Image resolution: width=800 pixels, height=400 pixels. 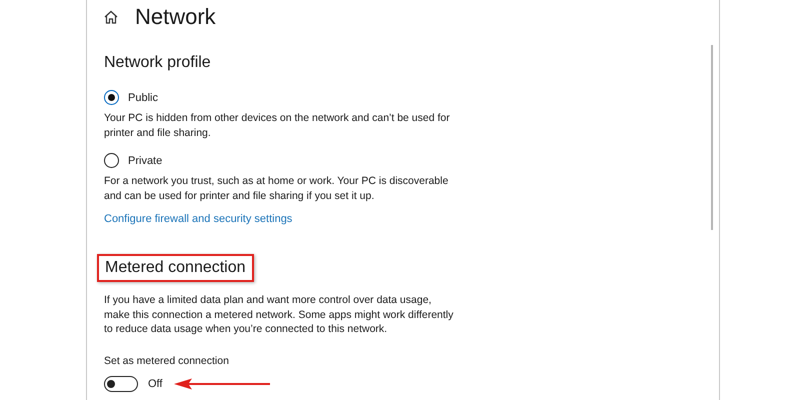 What do you see at coordinates (158, 63) in the screenshot?
I see `section-heading: Network profile` at bounding box center [158, 63].